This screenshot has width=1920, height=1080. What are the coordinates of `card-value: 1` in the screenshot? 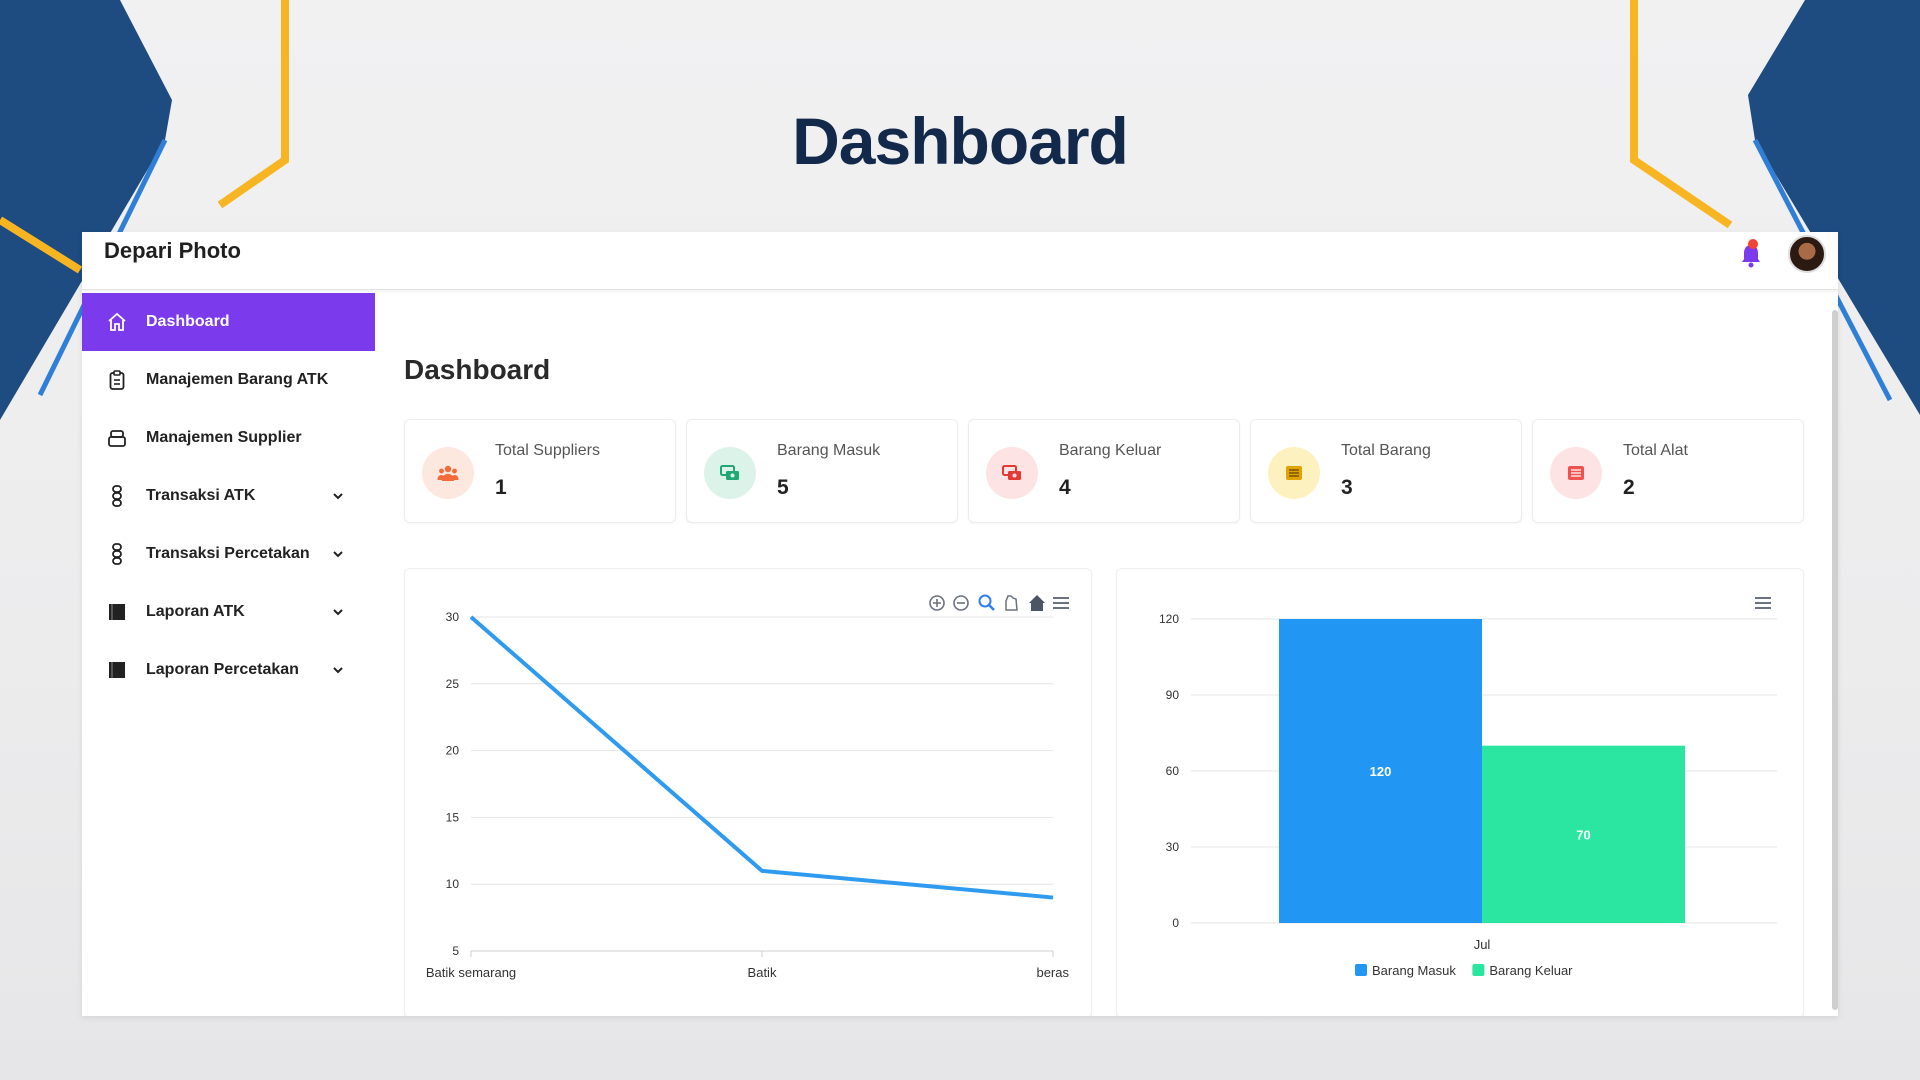 It's located at (501, 487).